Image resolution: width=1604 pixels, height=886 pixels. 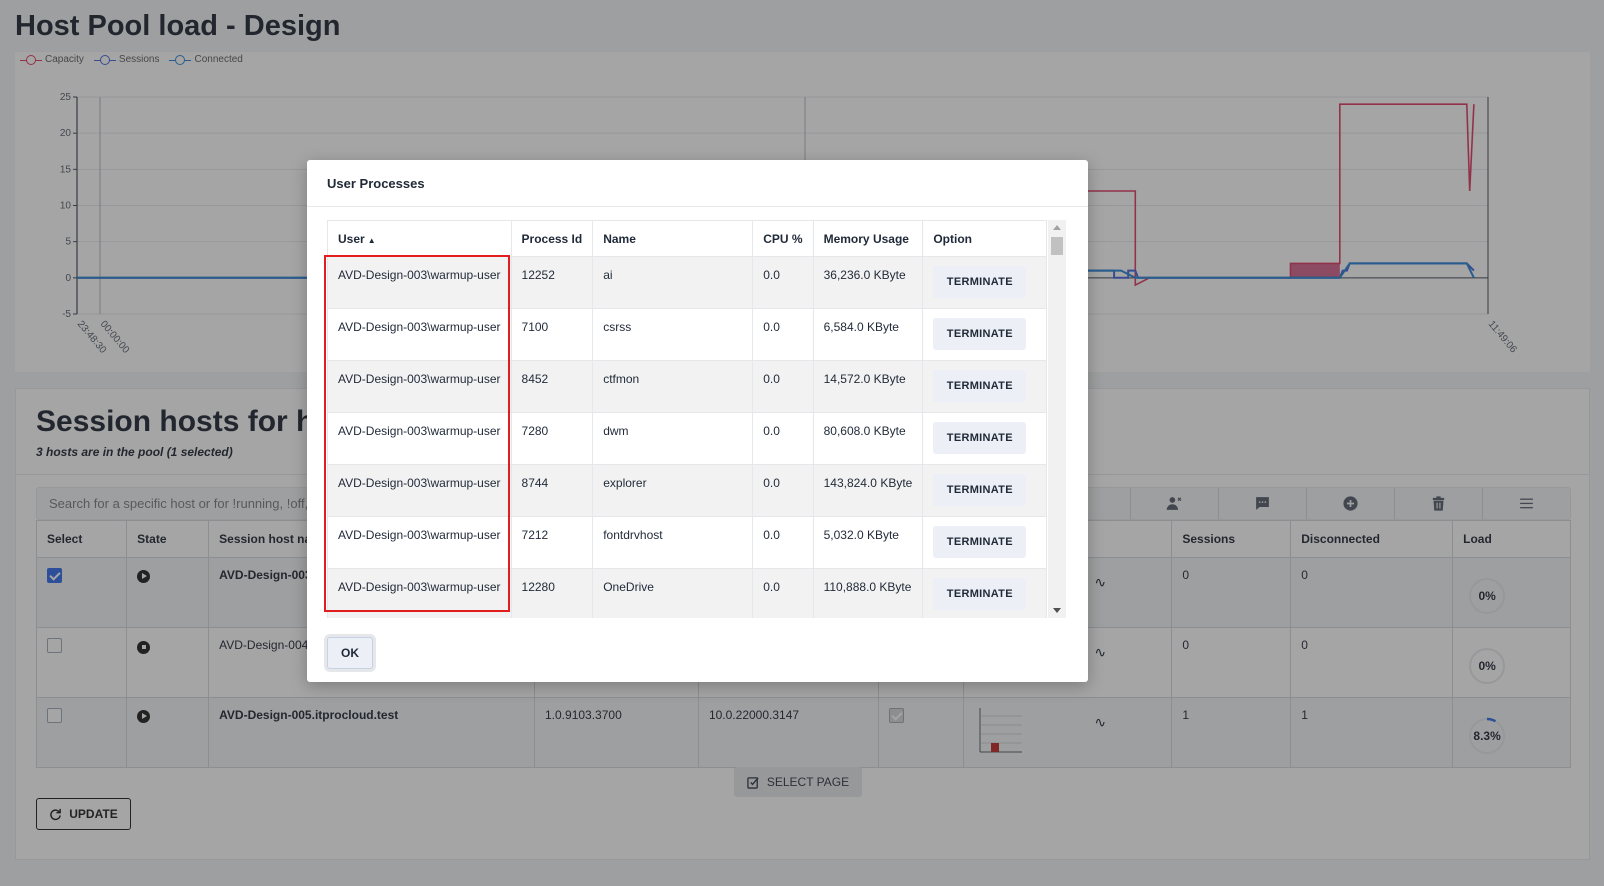 What do you see at coordinates (552, 238) in the screenshot?
I see `col-process-id: Process Id` at bounding box center [552, 238].